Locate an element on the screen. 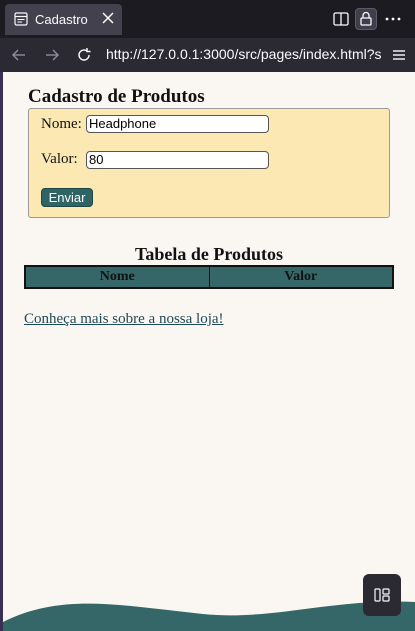 Image resolution: width=415 pixels, height=631 pixels. close-icon is located at coordinates (108, 18).